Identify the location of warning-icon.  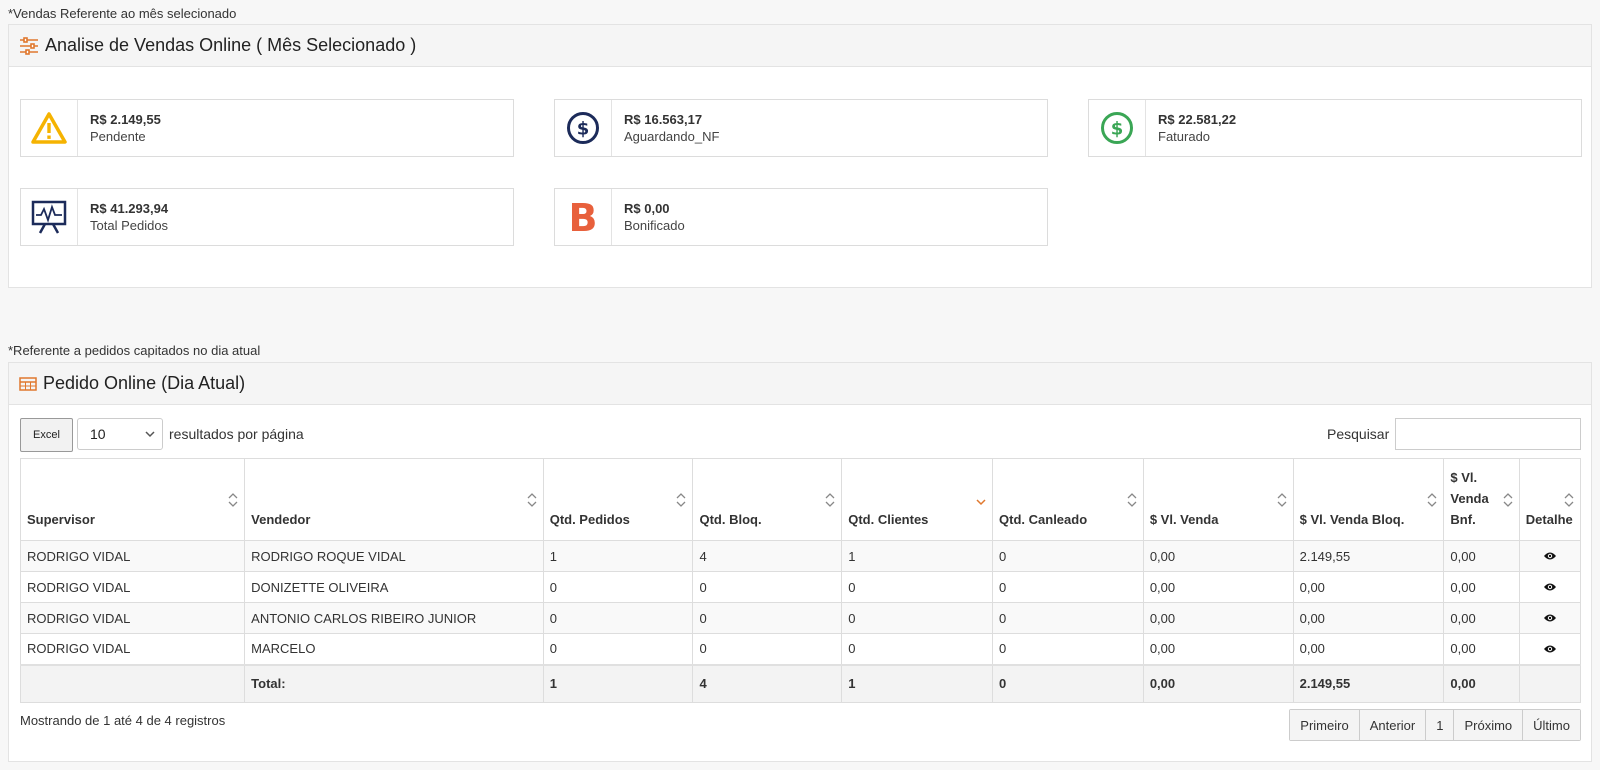
(49, 128).